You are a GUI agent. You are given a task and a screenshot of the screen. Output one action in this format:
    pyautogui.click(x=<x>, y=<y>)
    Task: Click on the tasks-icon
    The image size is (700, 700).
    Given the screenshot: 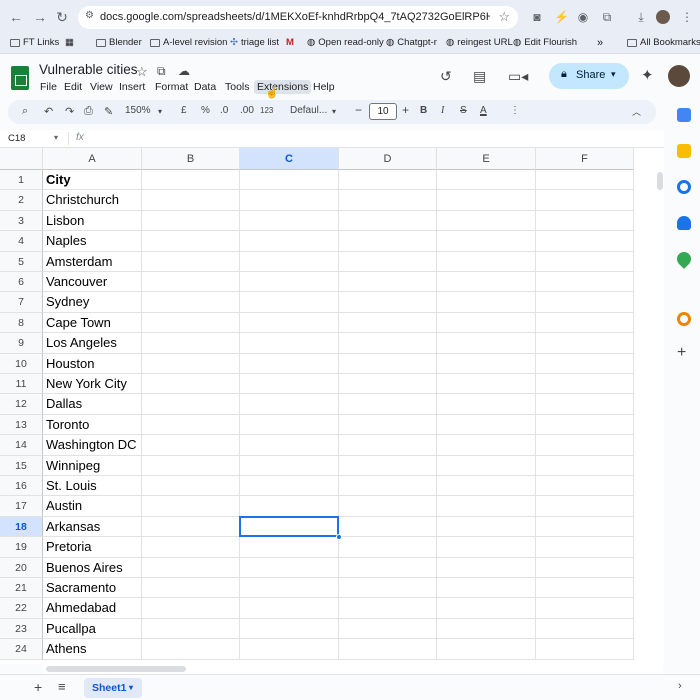 What is the action you would take?
    pyautogui.click(x=684, y=187)
    